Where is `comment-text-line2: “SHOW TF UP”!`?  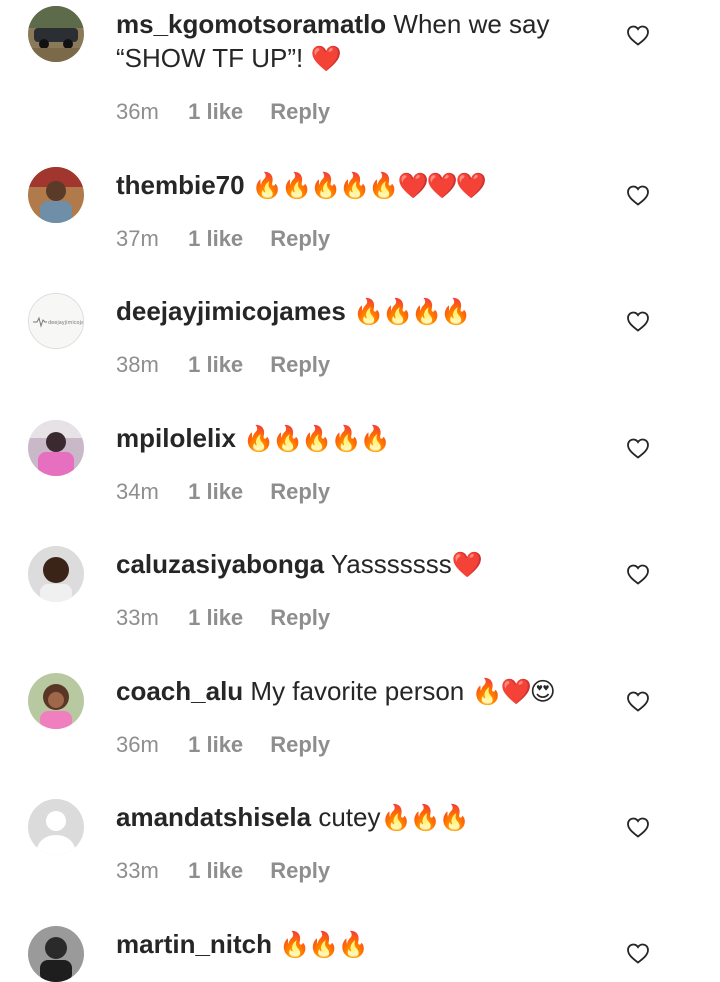 comment-text-line2: “SHOW TF UP”! is located at coordinates (210, 58).